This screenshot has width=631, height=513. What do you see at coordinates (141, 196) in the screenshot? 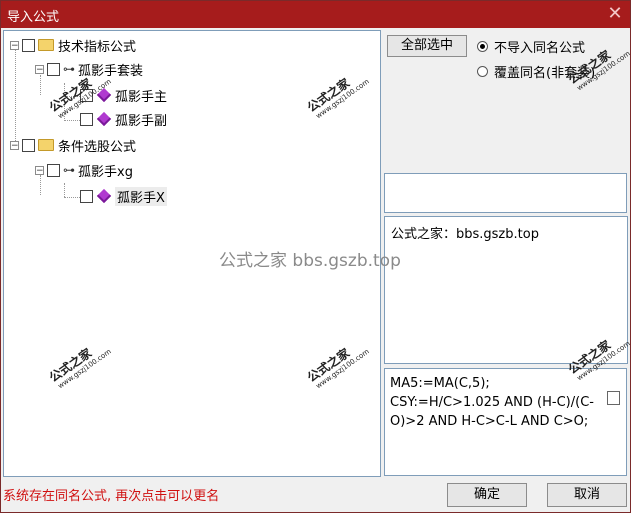
I see `tree-item-label: 孤影手X` at bounding box center [141, 196].